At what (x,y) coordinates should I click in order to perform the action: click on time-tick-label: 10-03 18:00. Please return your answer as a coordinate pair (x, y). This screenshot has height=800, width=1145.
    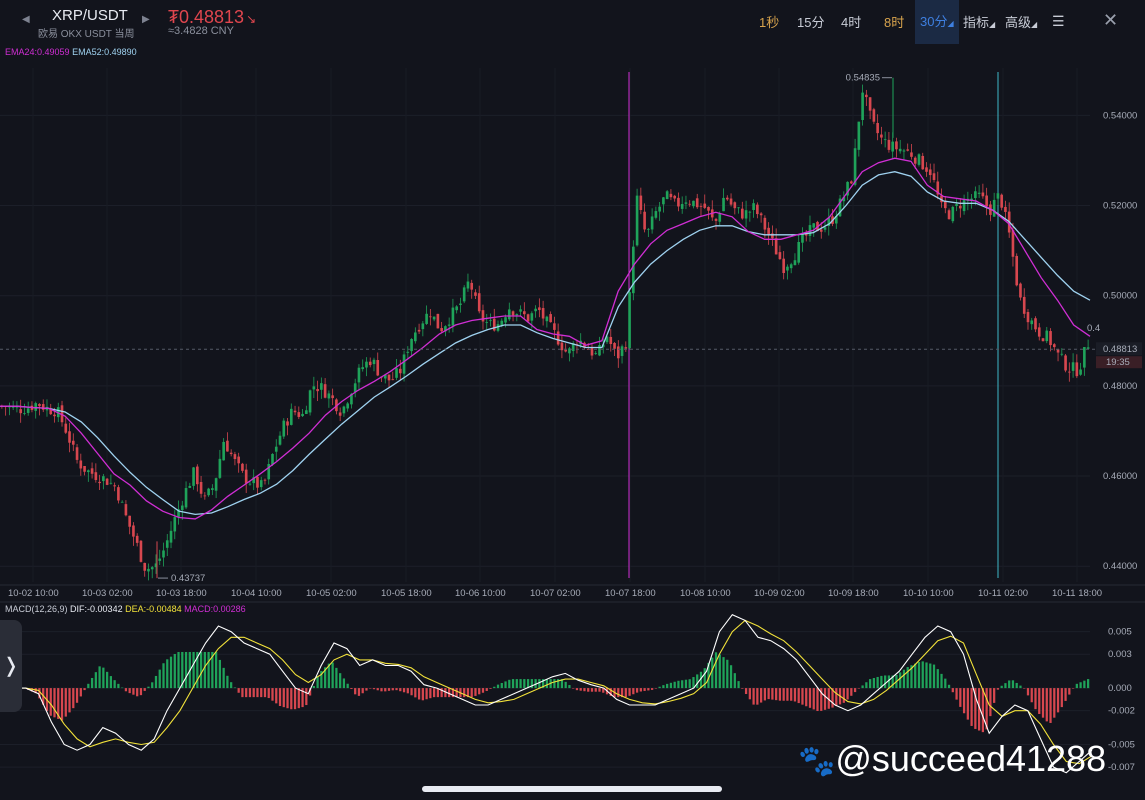
    Looking at the image, I should click on (181, 593).